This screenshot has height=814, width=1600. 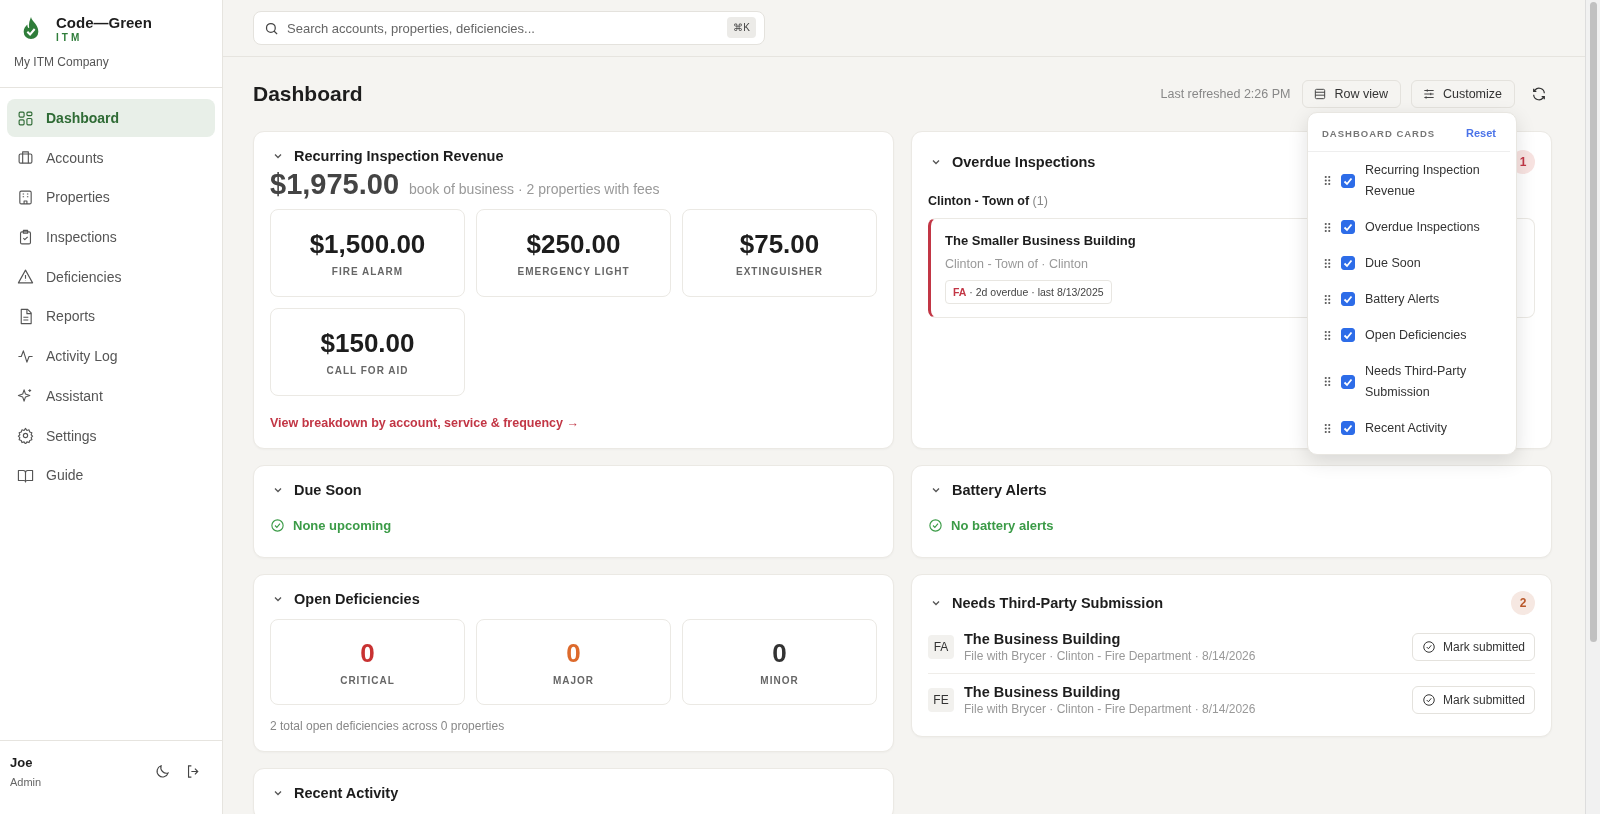 What do you see at coordinates (25, 435) in the screenshot?
I see `settings-icon` at bounding box center [25, 435].